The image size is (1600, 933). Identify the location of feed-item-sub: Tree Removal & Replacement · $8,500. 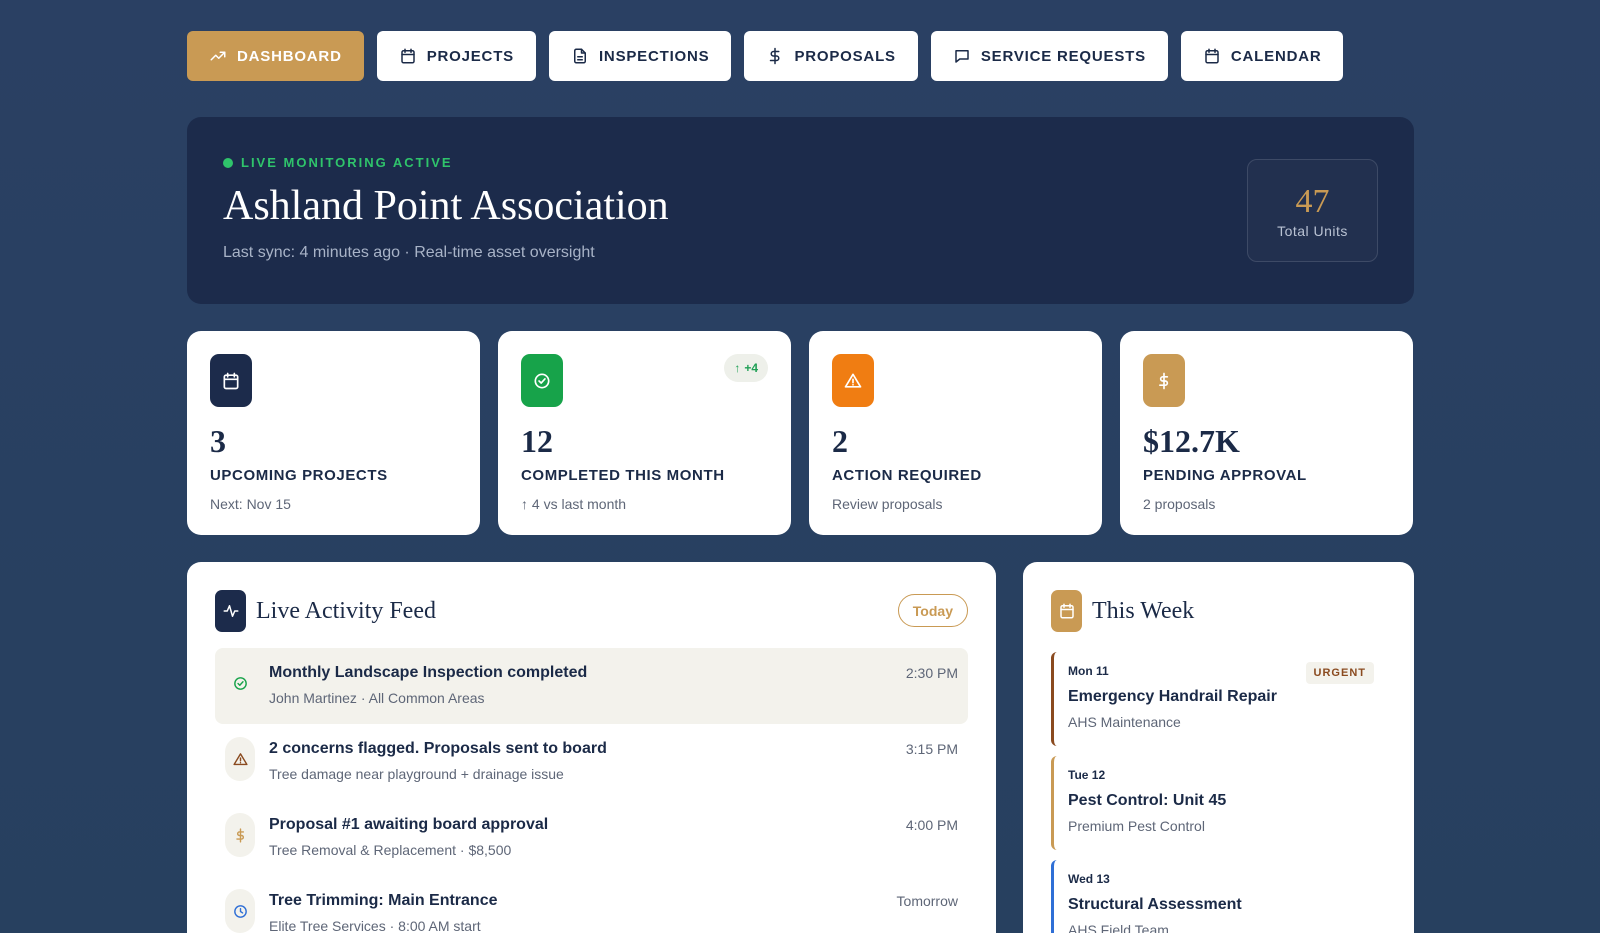
(390, 850).